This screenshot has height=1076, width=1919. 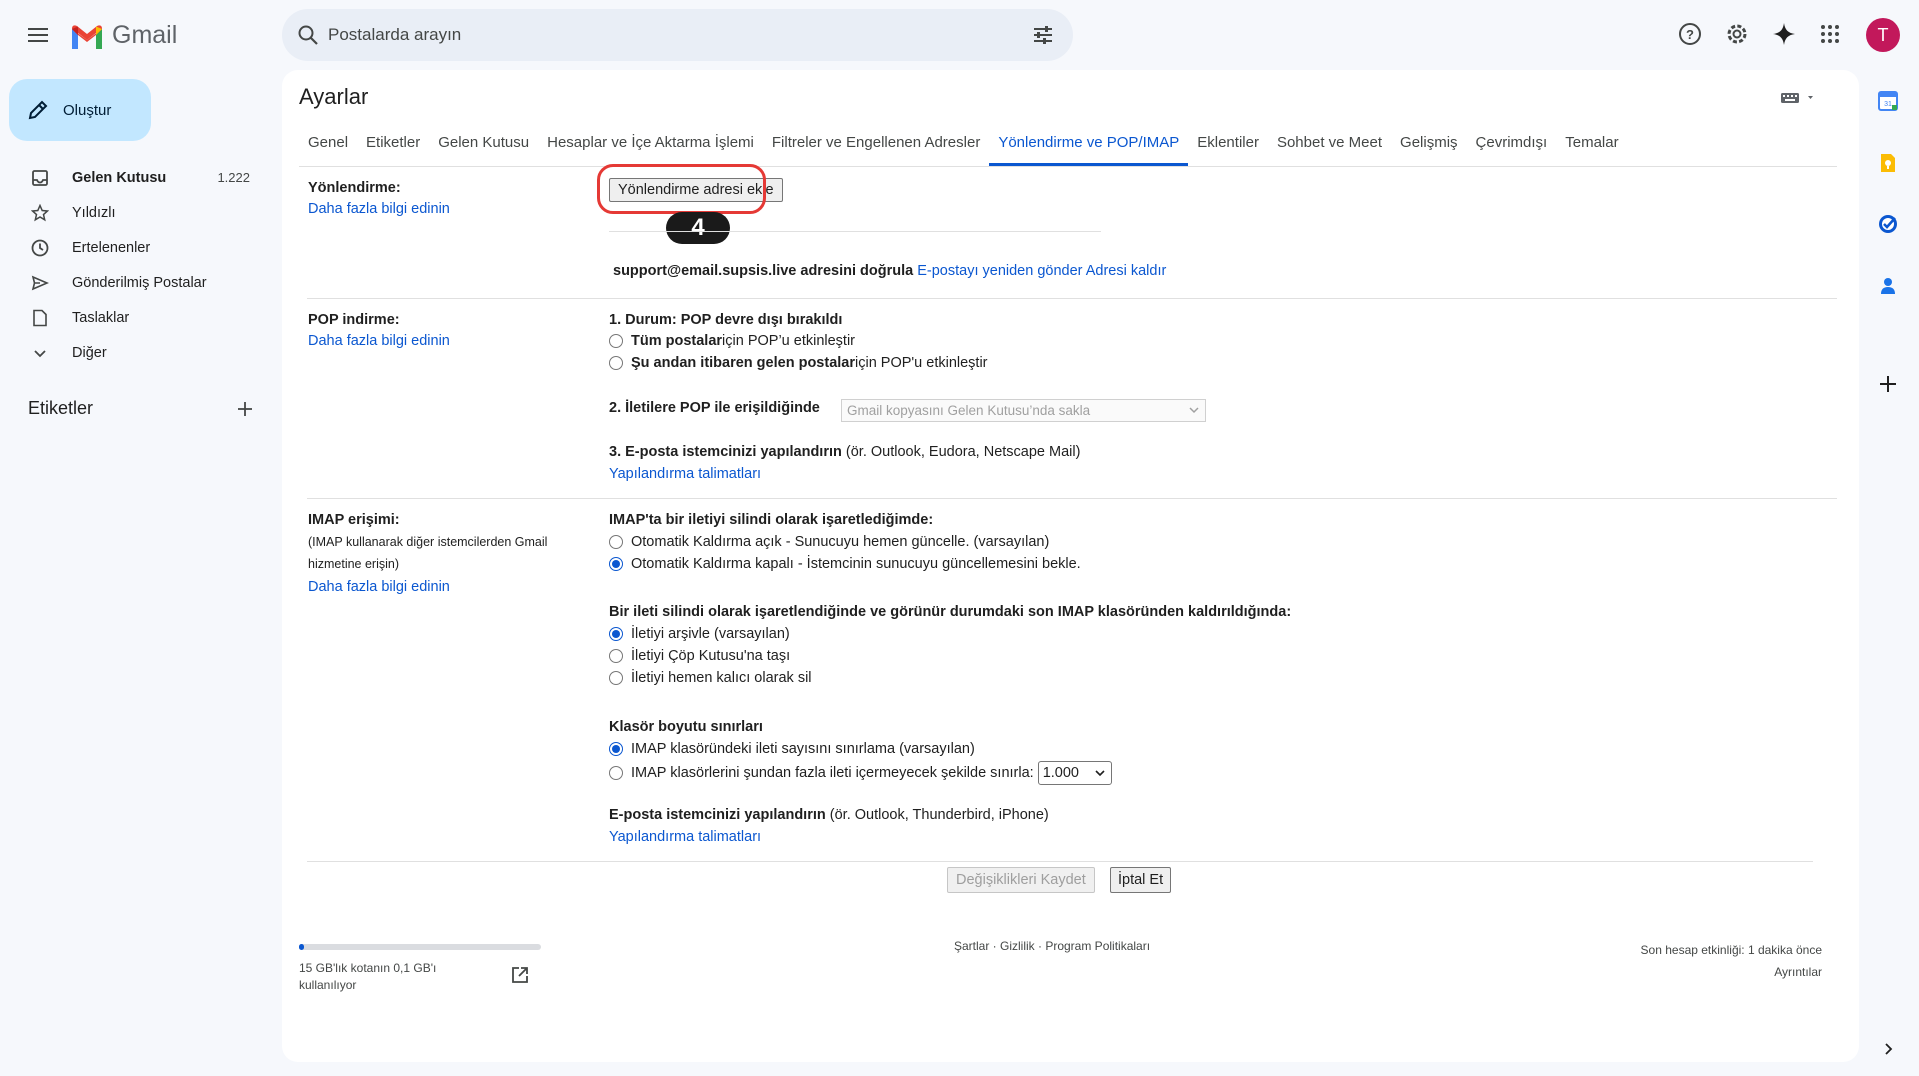 What do you see at coordinates (696, 190) in the screenshot?
I see `add-forwarding-address-button: Yönlendirme adresi ekle` at bounding box center [696, 190].